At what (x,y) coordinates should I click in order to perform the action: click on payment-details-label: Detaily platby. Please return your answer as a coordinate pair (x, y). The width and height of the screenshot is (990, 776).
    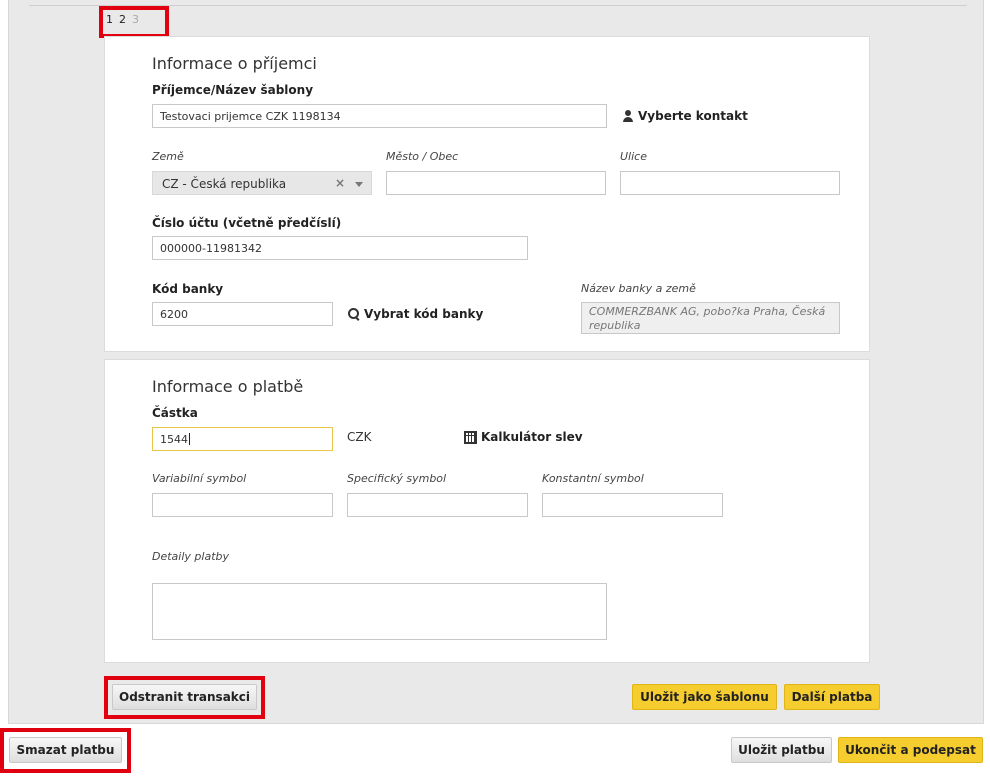
    Looking at the image, I should click on (190, 556).